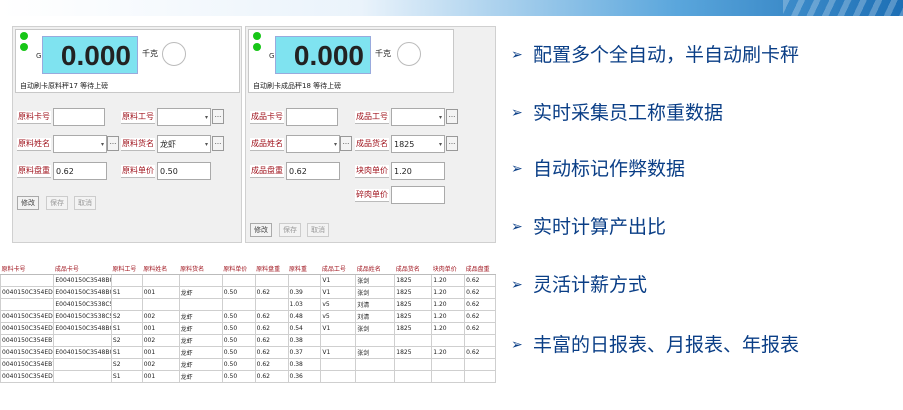 This screenshot has height=410, width=903. I want to click on column-header: 原料工号, so click(127, 269).